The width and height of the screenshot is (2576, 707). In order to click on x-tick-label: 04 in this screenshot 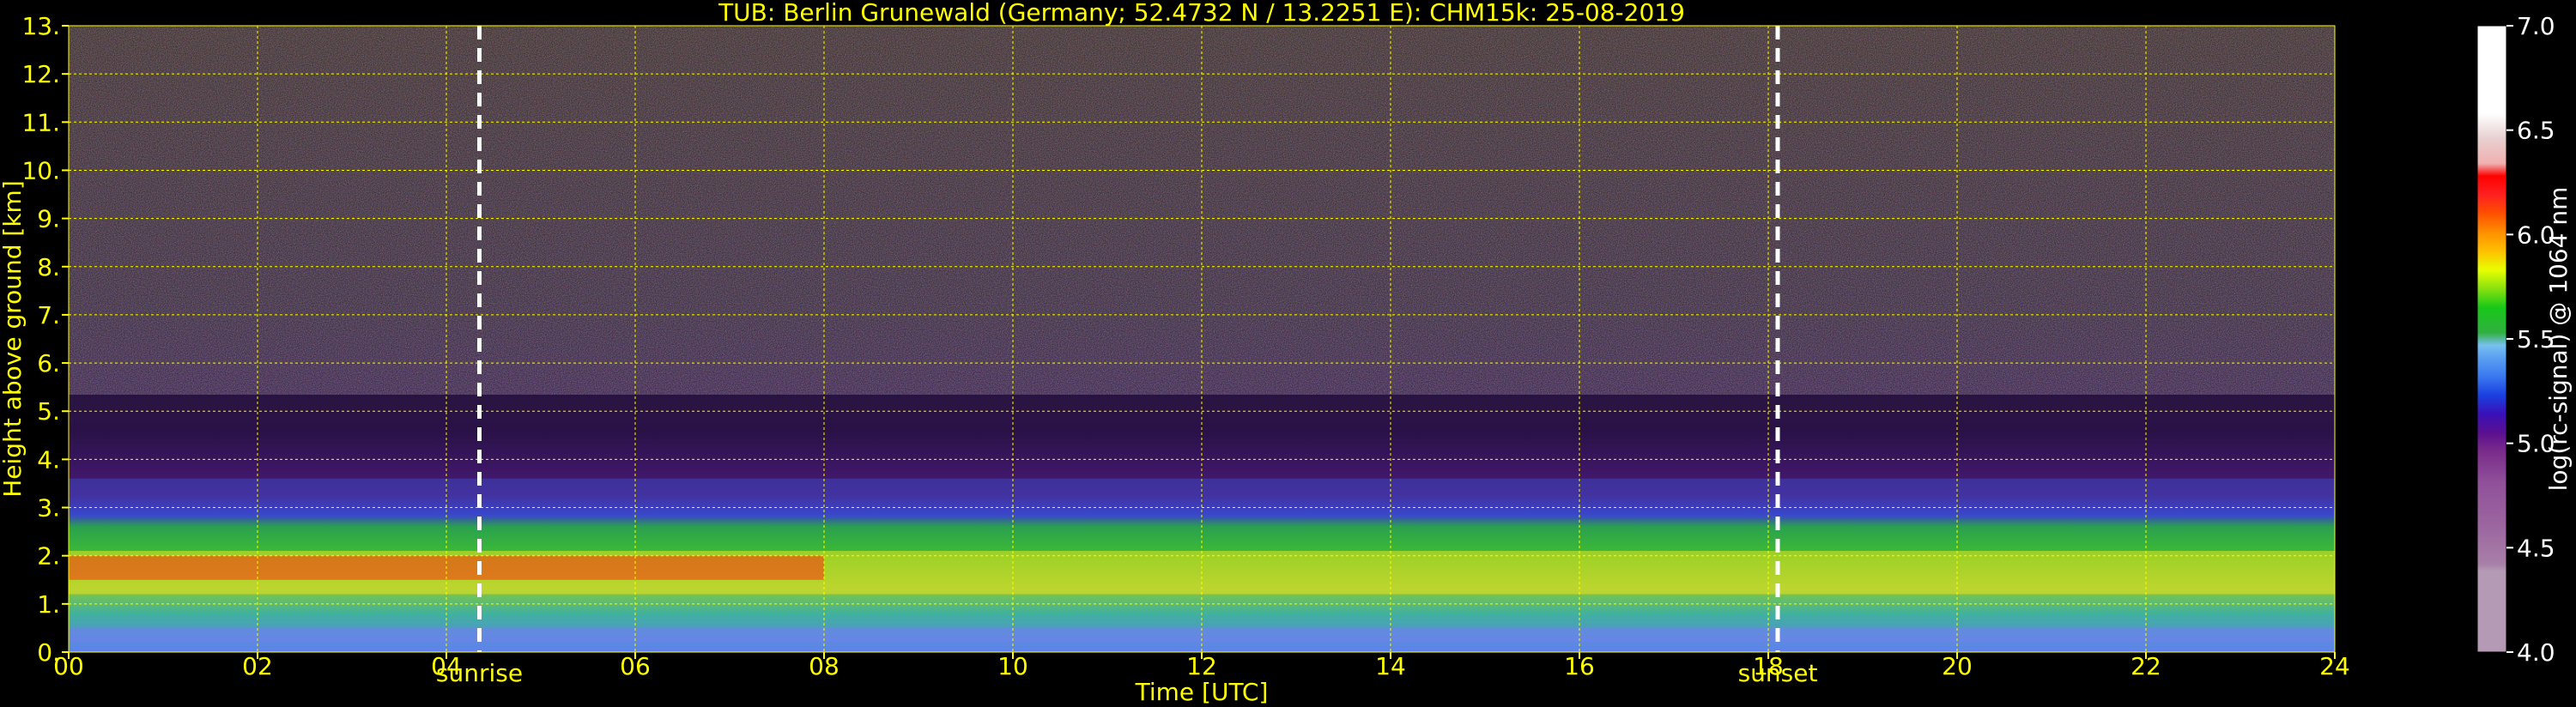, I will do `click(446, 666)`.